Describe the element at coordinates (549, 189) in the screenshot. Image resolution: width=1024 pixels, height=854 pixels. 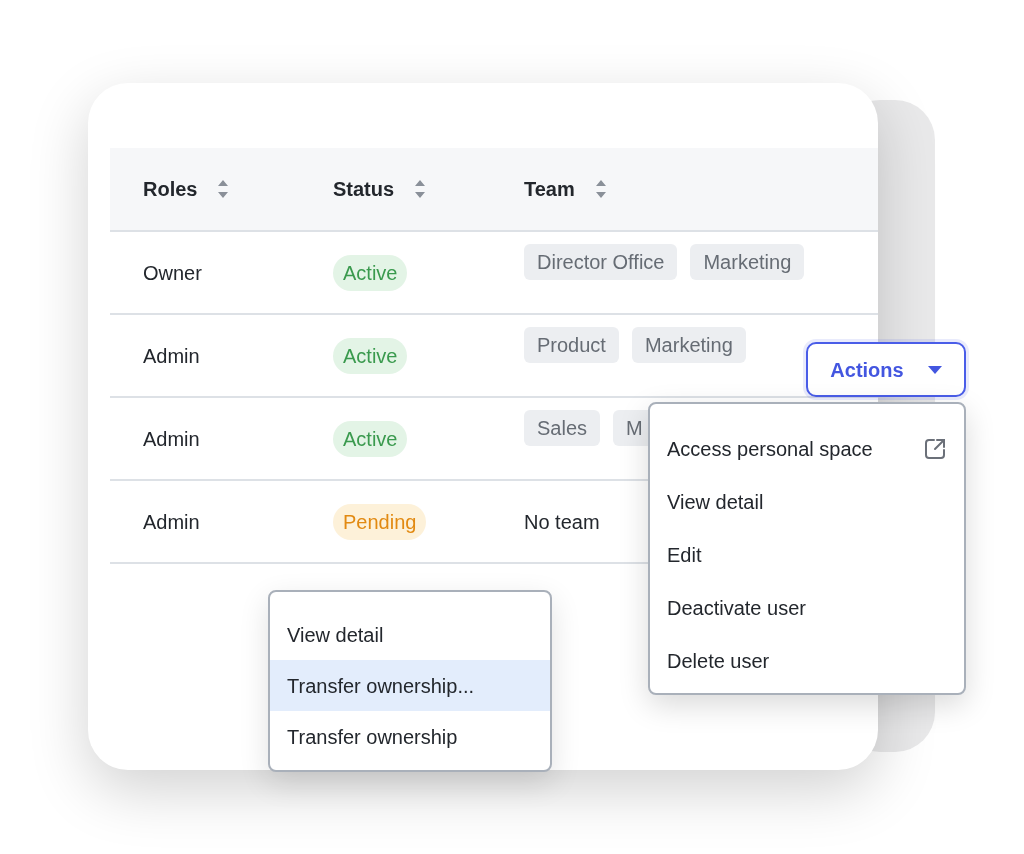
I see `column-header: Team` at that location.